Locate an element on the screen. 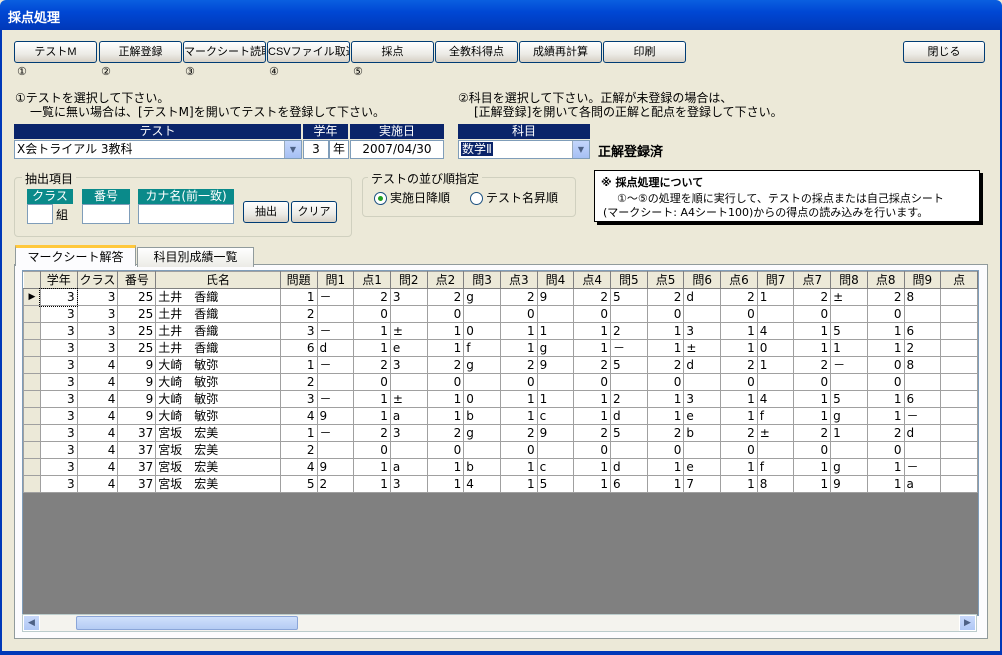  csv-import-button: CSVファイル取込 is located at coordinates (308, 52).